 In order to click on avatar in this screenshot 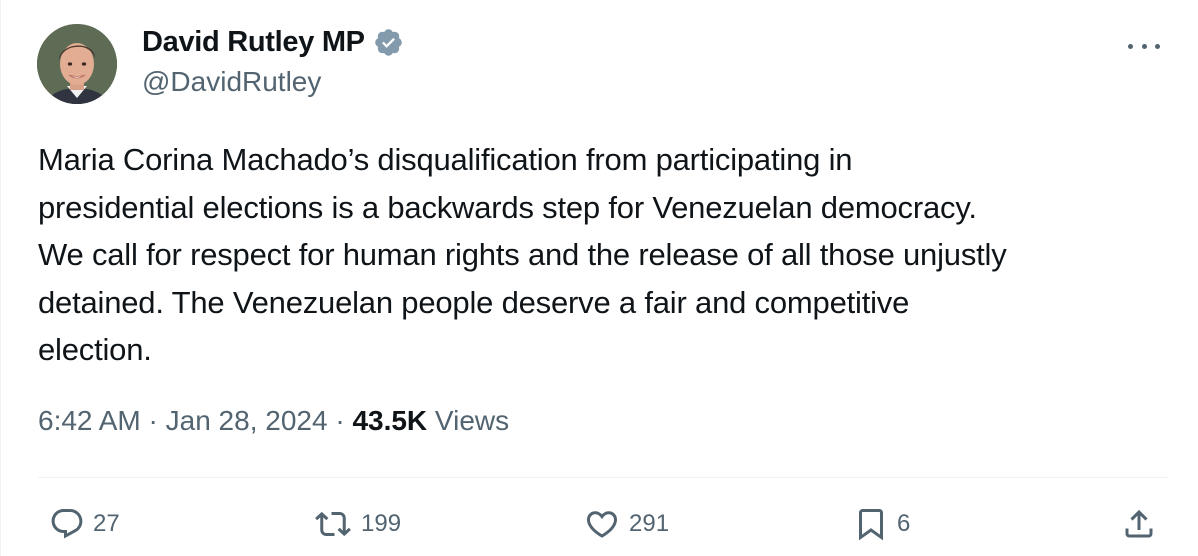, I will do `click(77, 64)`.